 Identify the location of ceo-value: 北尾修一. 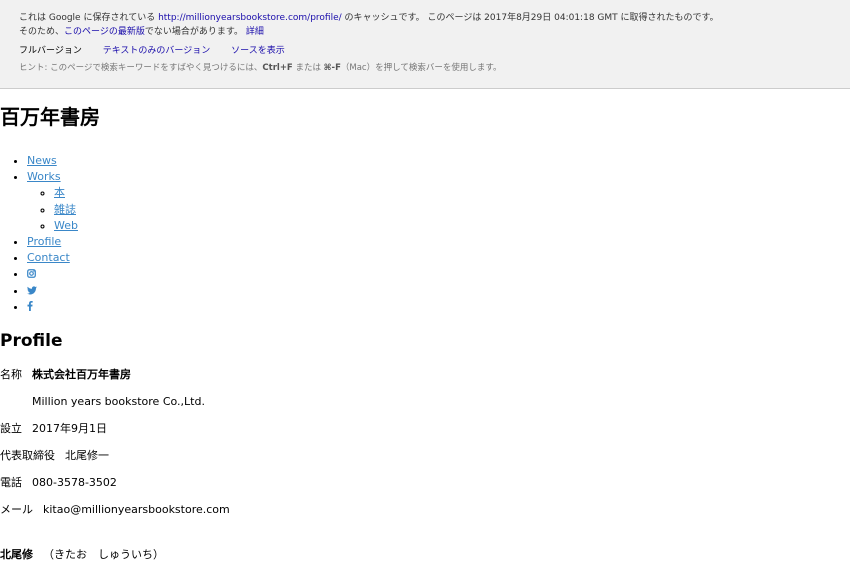
(87, 456).